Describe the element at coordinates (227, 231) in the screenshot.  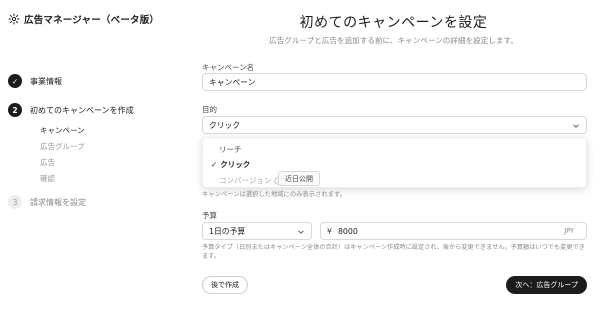
I see `budget-type-value: 1日の予算` at that location.